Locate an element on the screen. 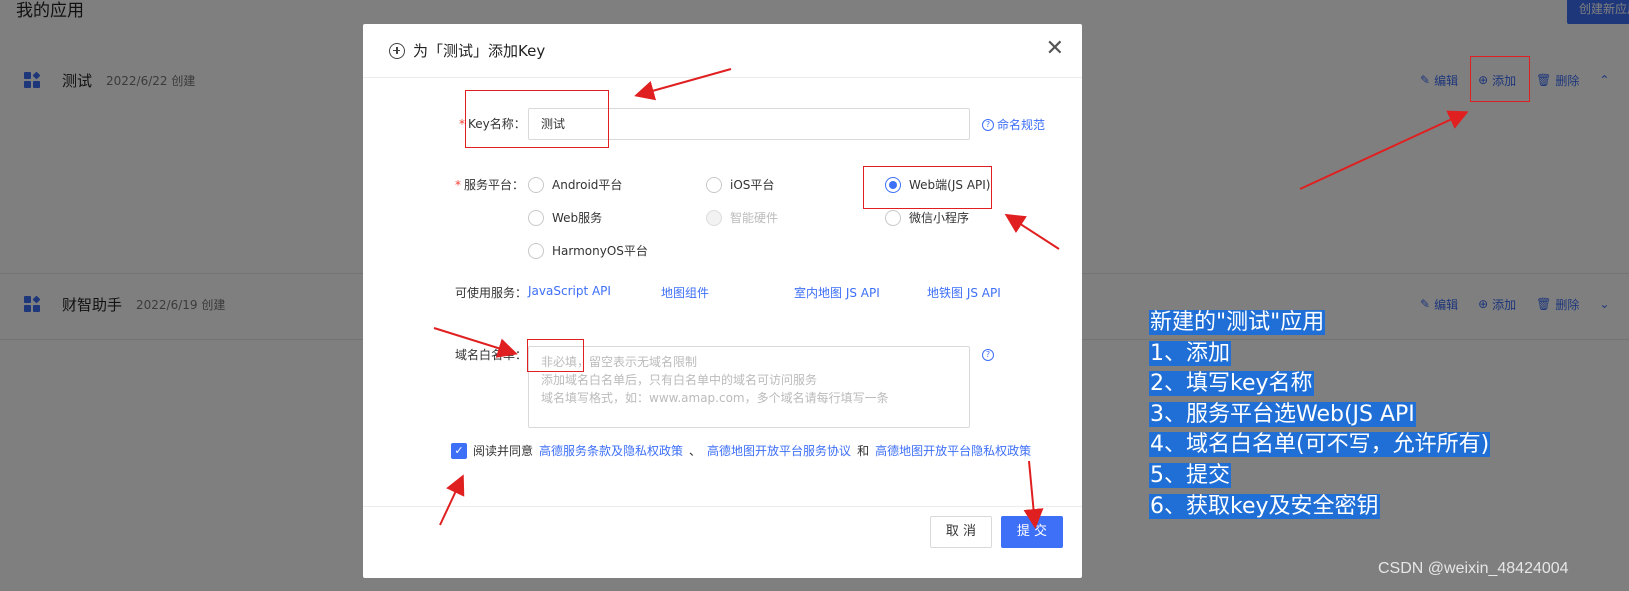 The height and width of the screenshot is (591, 1629). whitelist-placeholder-line: 域名填写格式，如：www.amap.com，多个域名请每行填写一条 is located at coordinates (715, 398).